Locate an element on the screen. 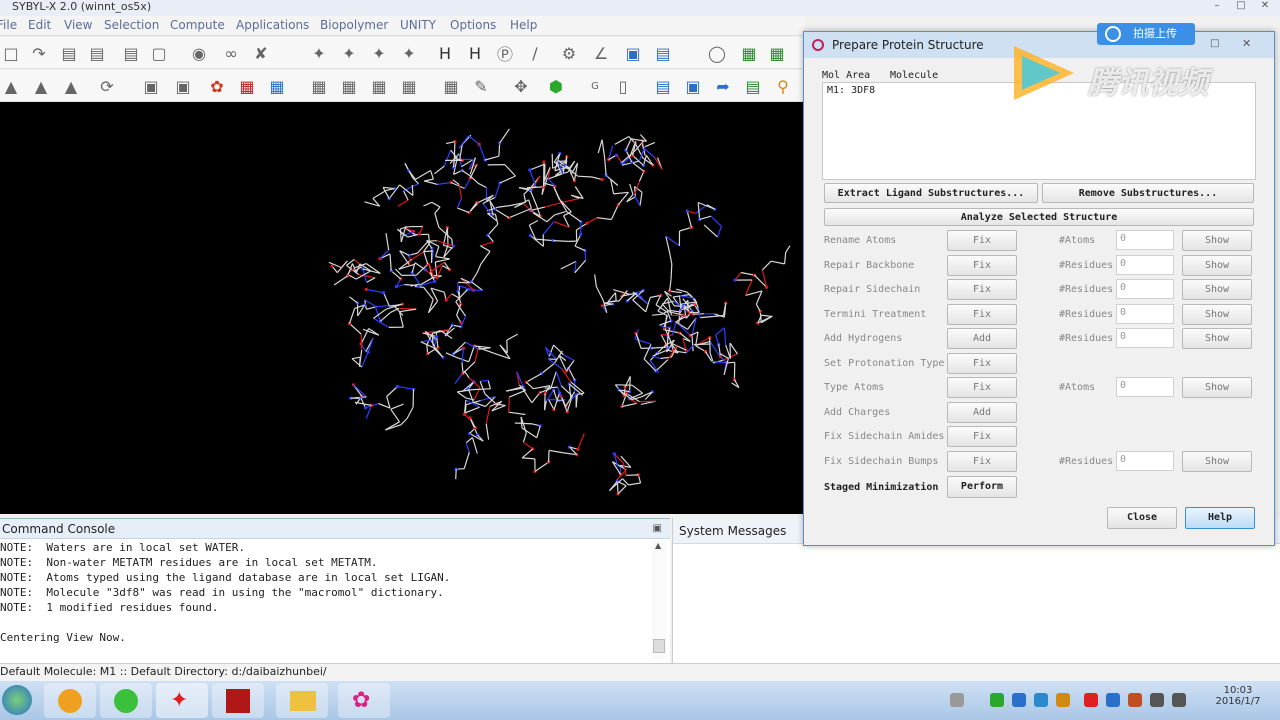  text-icon: G is located at coordinates (595, 86).